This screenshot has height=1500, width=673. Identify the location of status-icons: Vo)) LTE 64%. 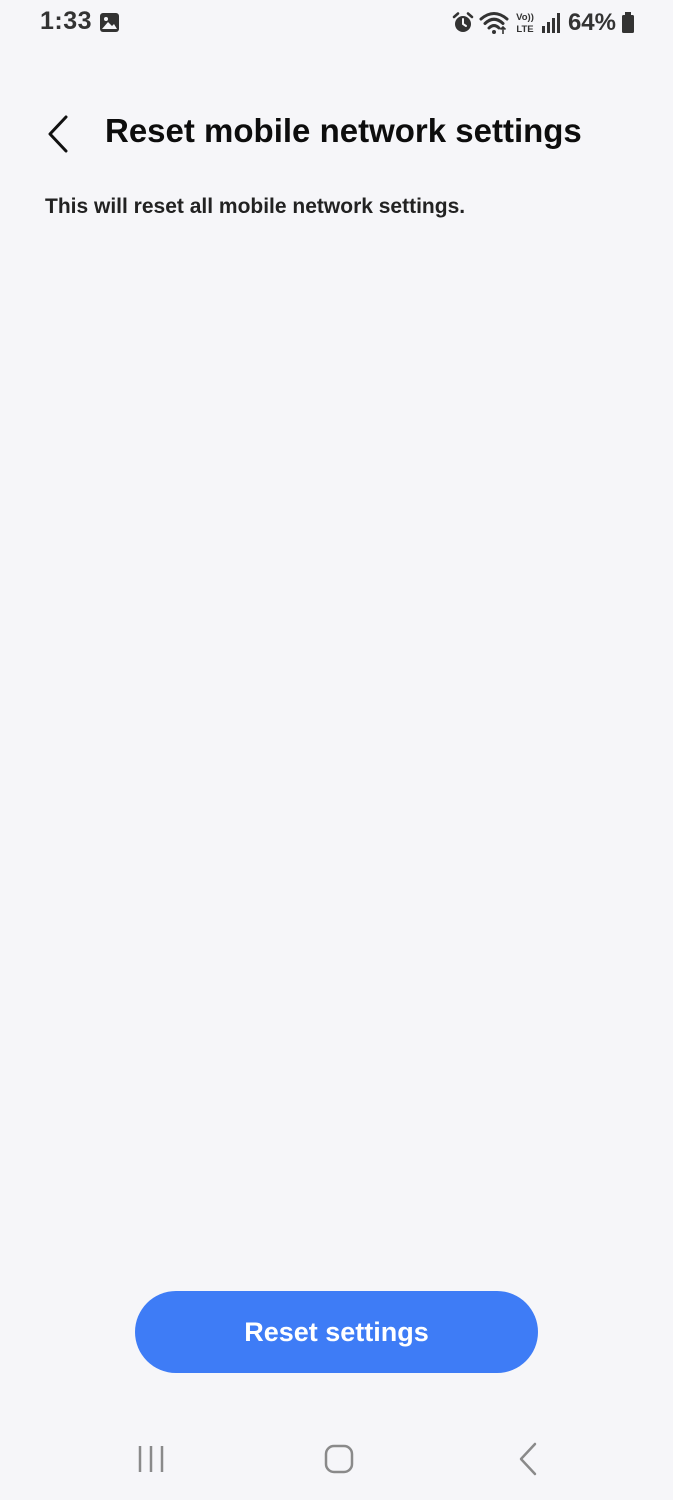
(543, 23).